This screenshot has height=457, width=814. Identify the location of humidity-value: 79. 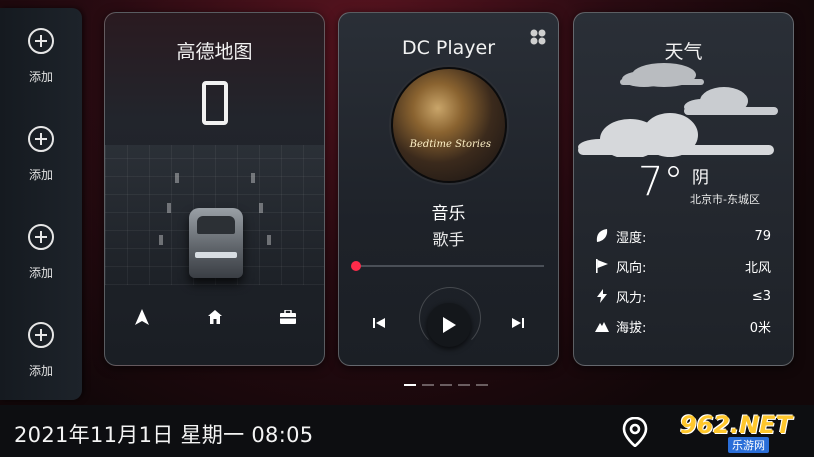
(762, 236).